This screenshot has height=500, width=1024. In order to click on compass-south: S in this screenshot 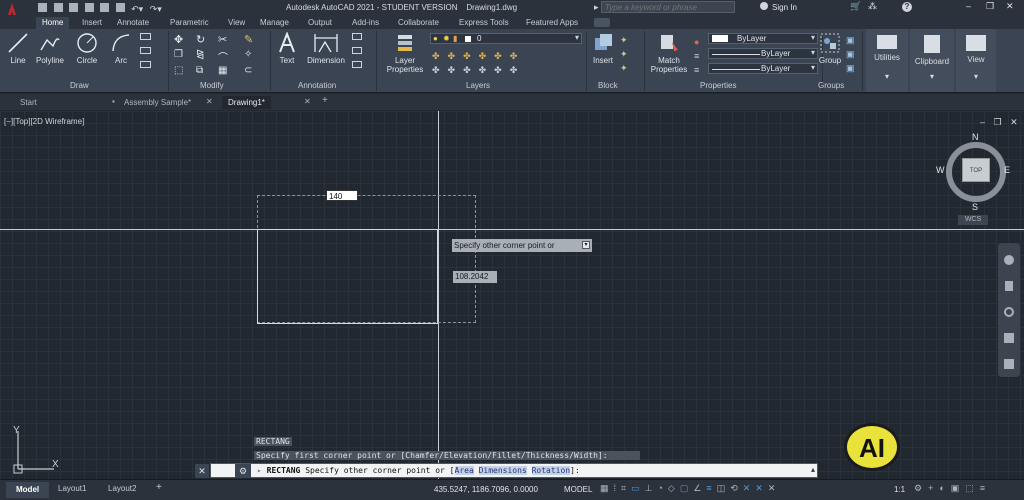, I will do `click(975, 207)`.